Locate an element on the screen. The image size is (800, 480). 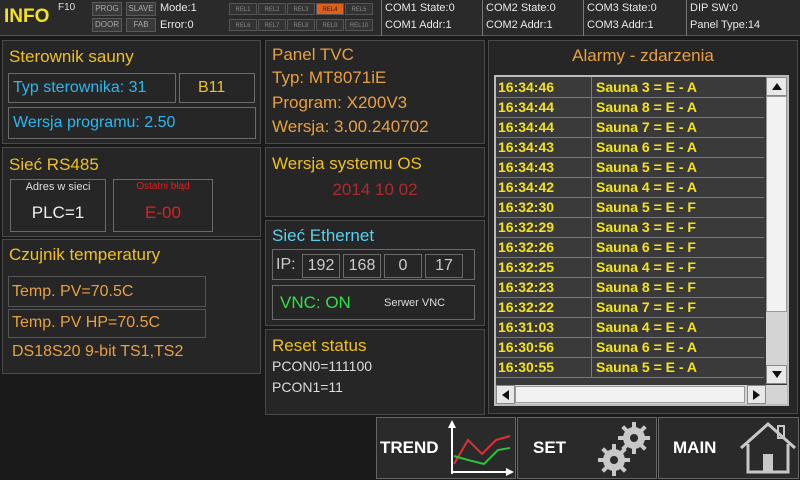
ip-octet-3: 0 is located at coordinates (403, 265).